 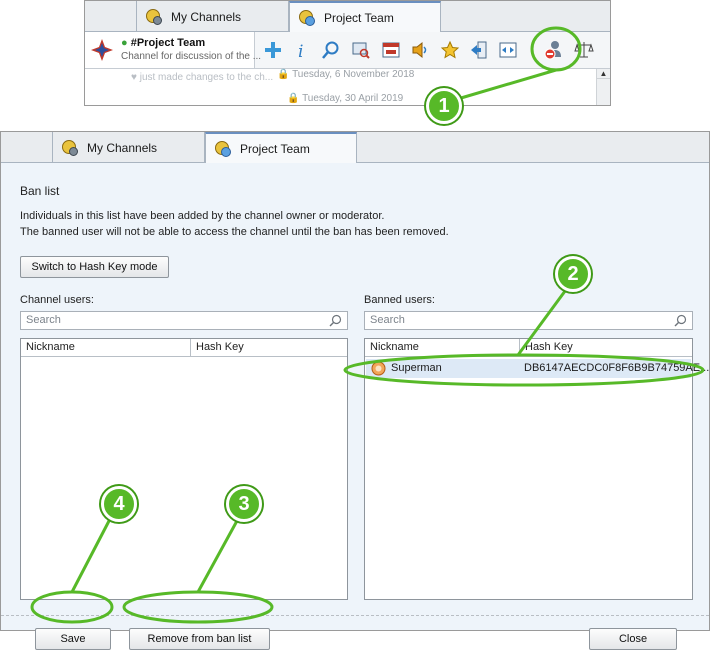 I want to click on svg-text: i, so click(x=300, y=51).